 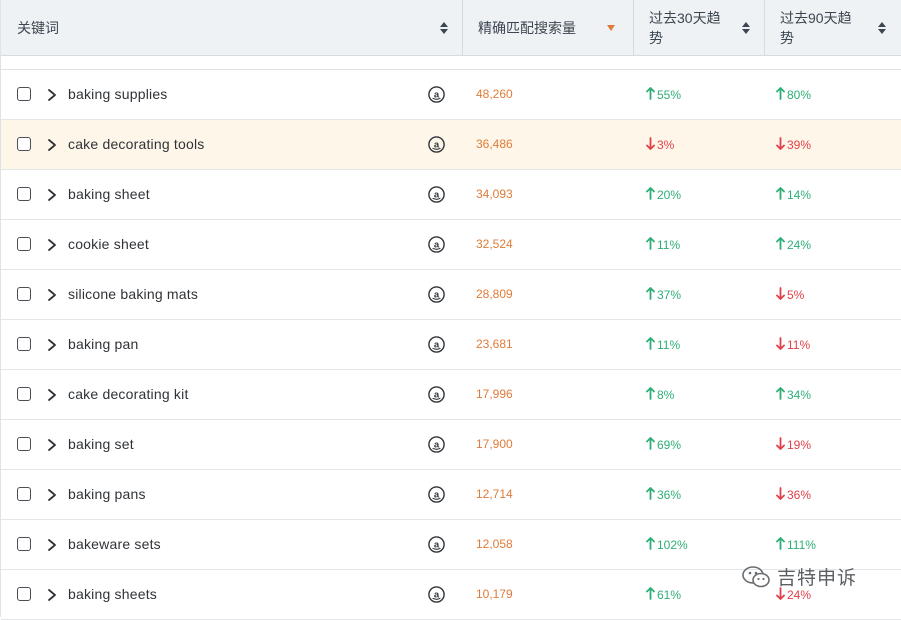 I want to click on trend-30d: 11%, so click(x=663, y=245).